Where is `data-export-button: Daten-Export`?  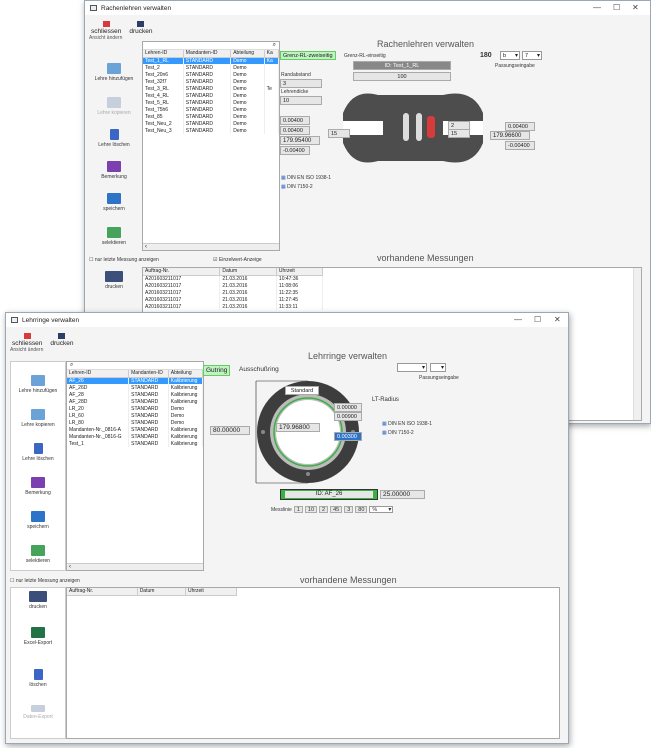
data-export-button: Daten-Export is located at coordinates (38, 712).